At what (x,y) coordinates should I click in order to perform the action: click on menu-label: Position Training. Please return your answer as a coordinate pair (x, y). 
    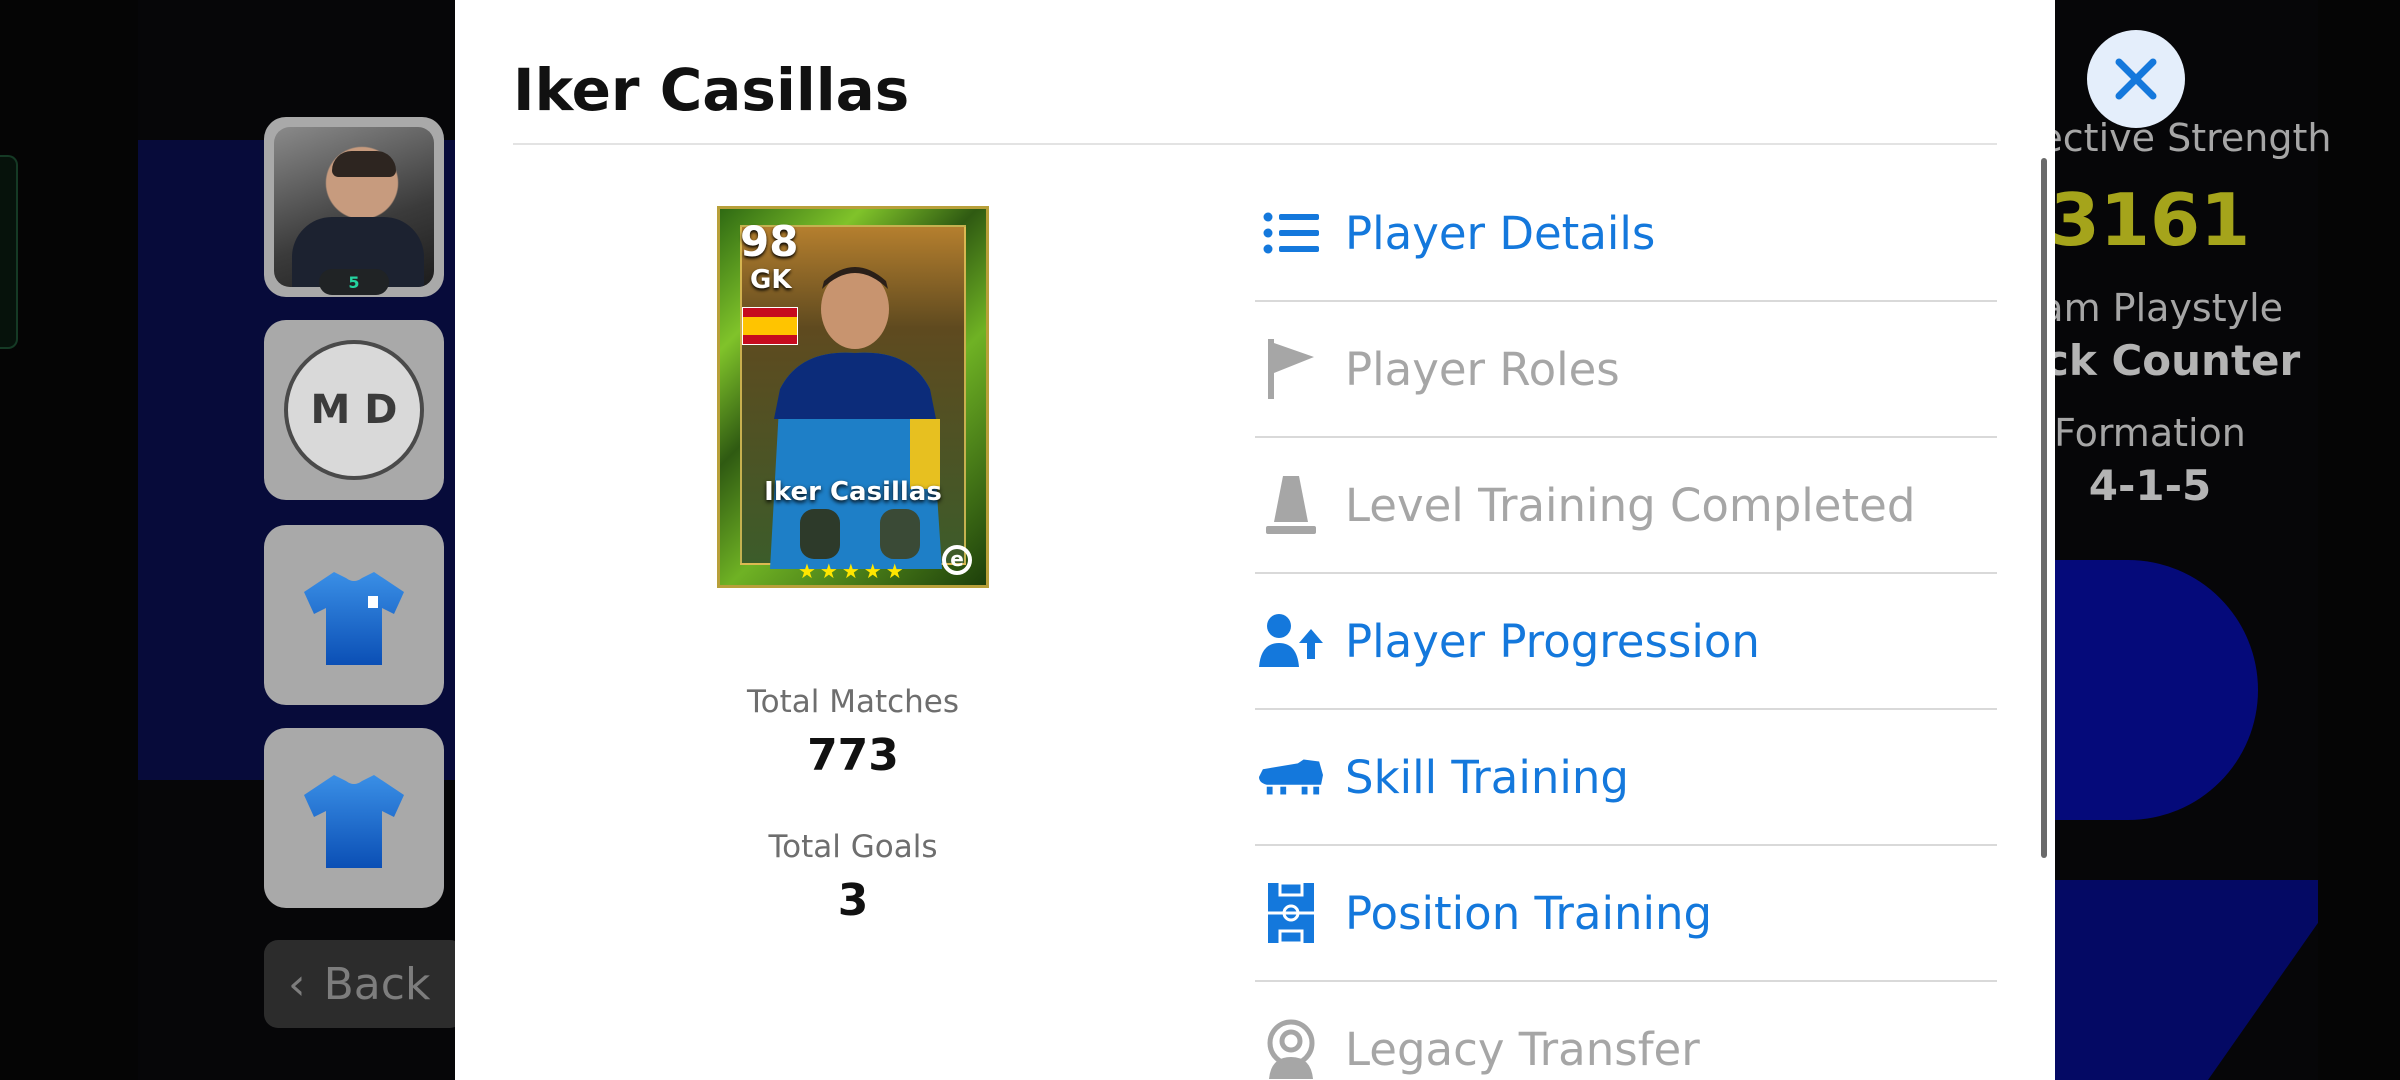
    Looking at the image, I should click on (1529, 913).